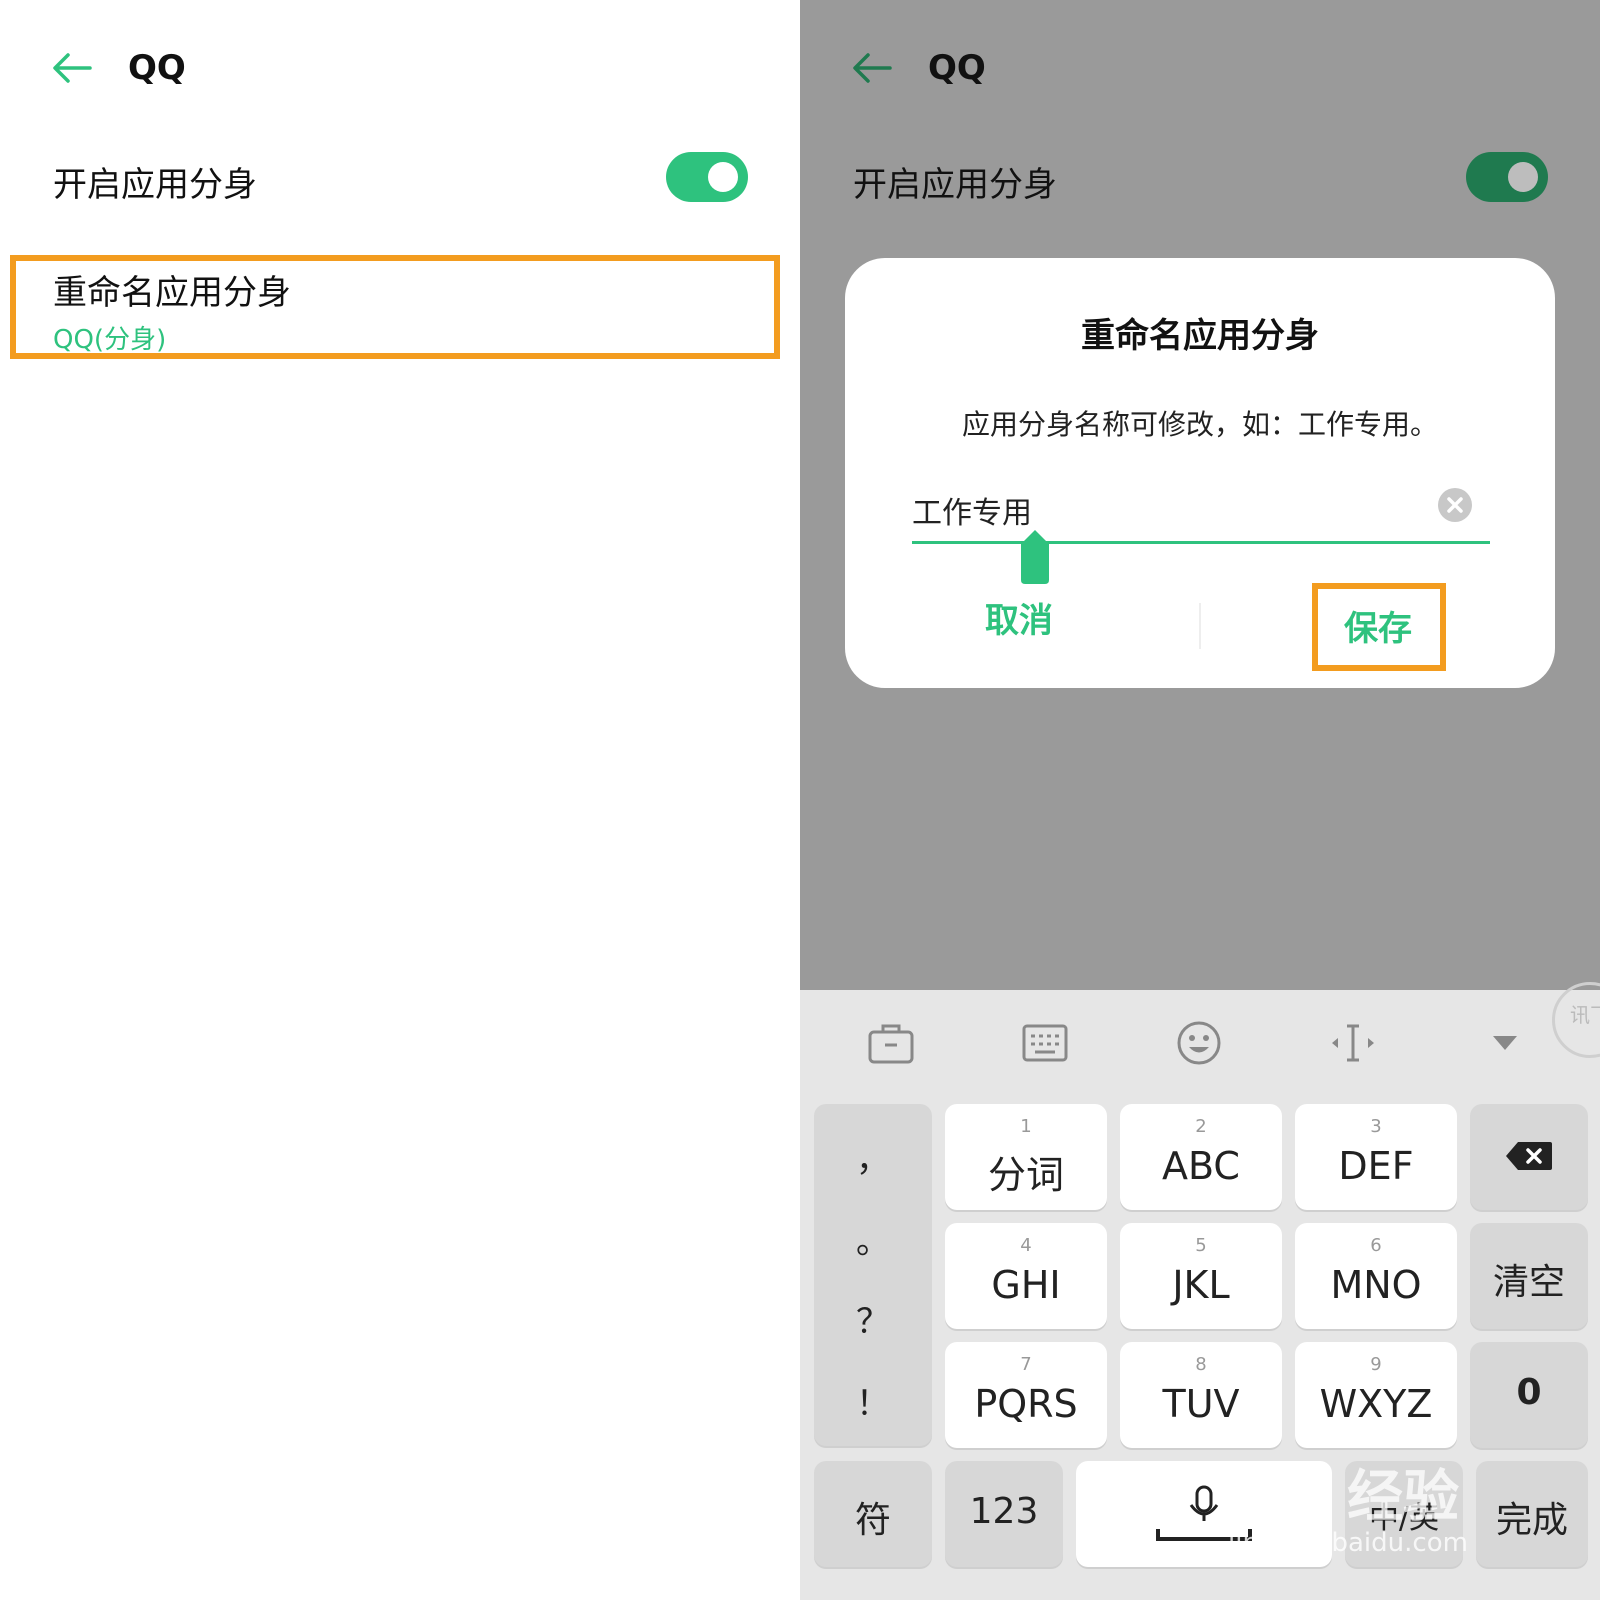 The image size is (1600, 1600). I want to click on rename-clone-row: 重命名应用分身 QQ(分身), so click(395, 307).